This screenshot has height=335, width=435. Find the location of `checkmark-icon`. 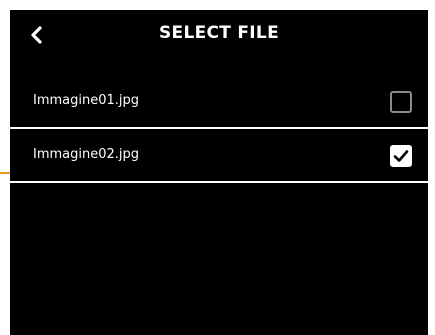

checkmark-icon is located at coordinates (401, 156).